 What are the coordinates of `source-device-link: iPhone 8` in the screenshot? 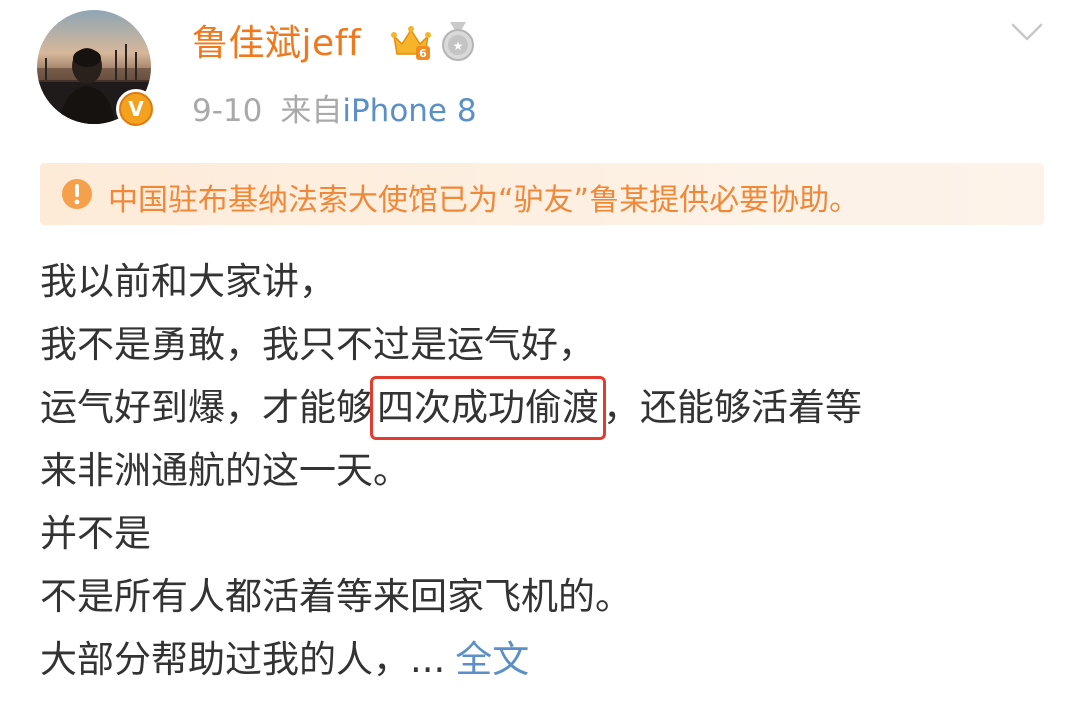 It's located at (409, 111).